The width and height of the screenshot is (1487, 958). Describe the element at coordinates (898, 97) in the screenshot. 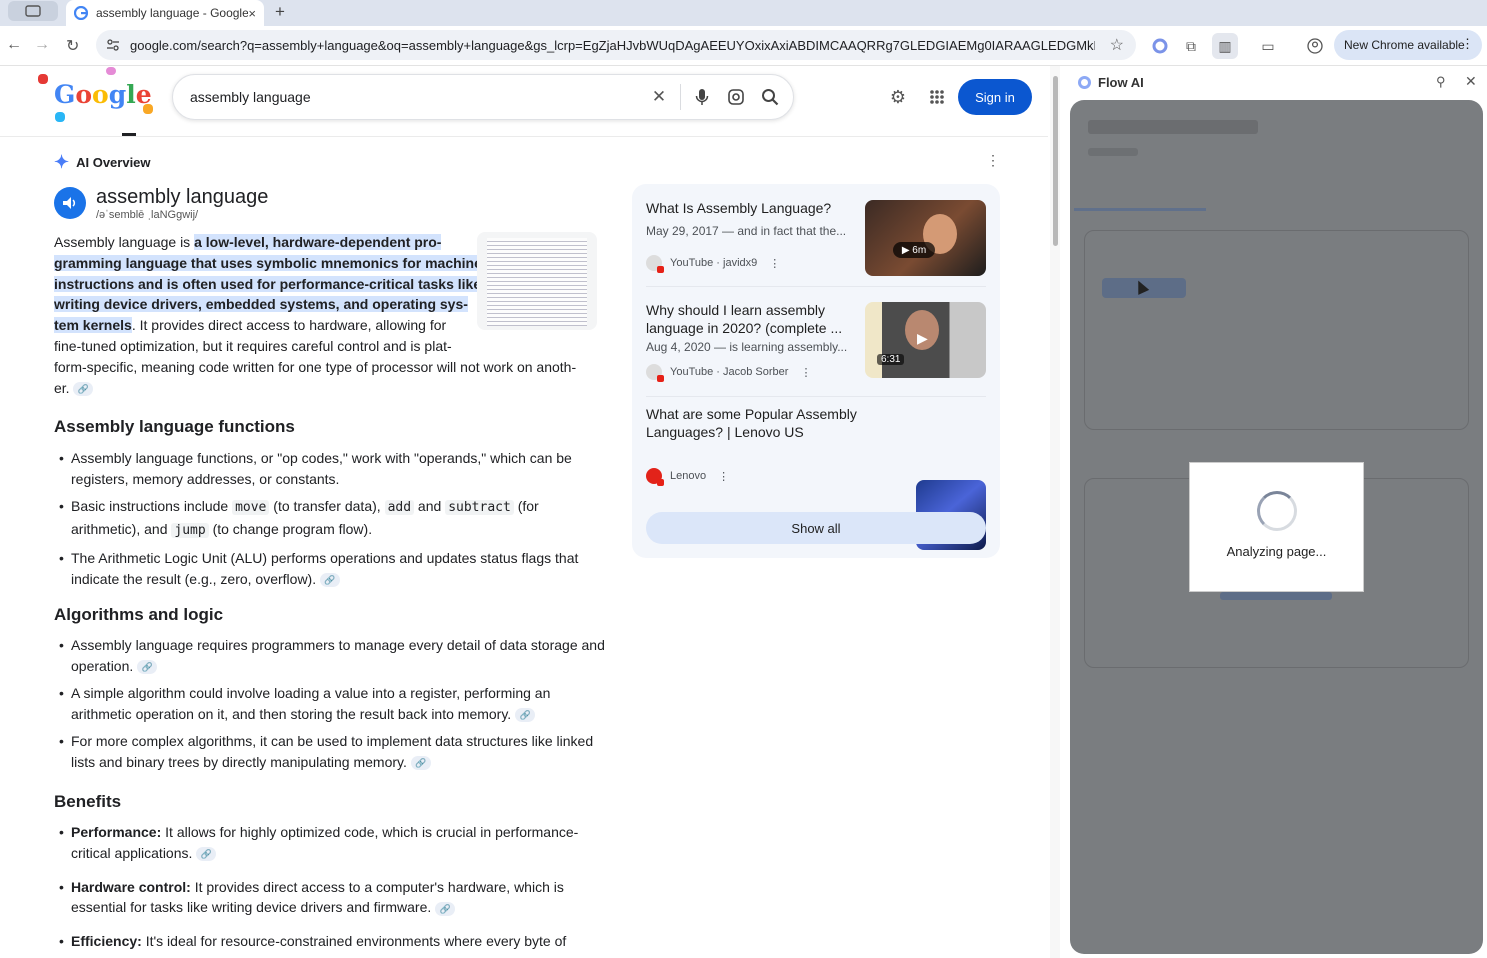

I see `settings-gear-icon: ⚙` at that location.